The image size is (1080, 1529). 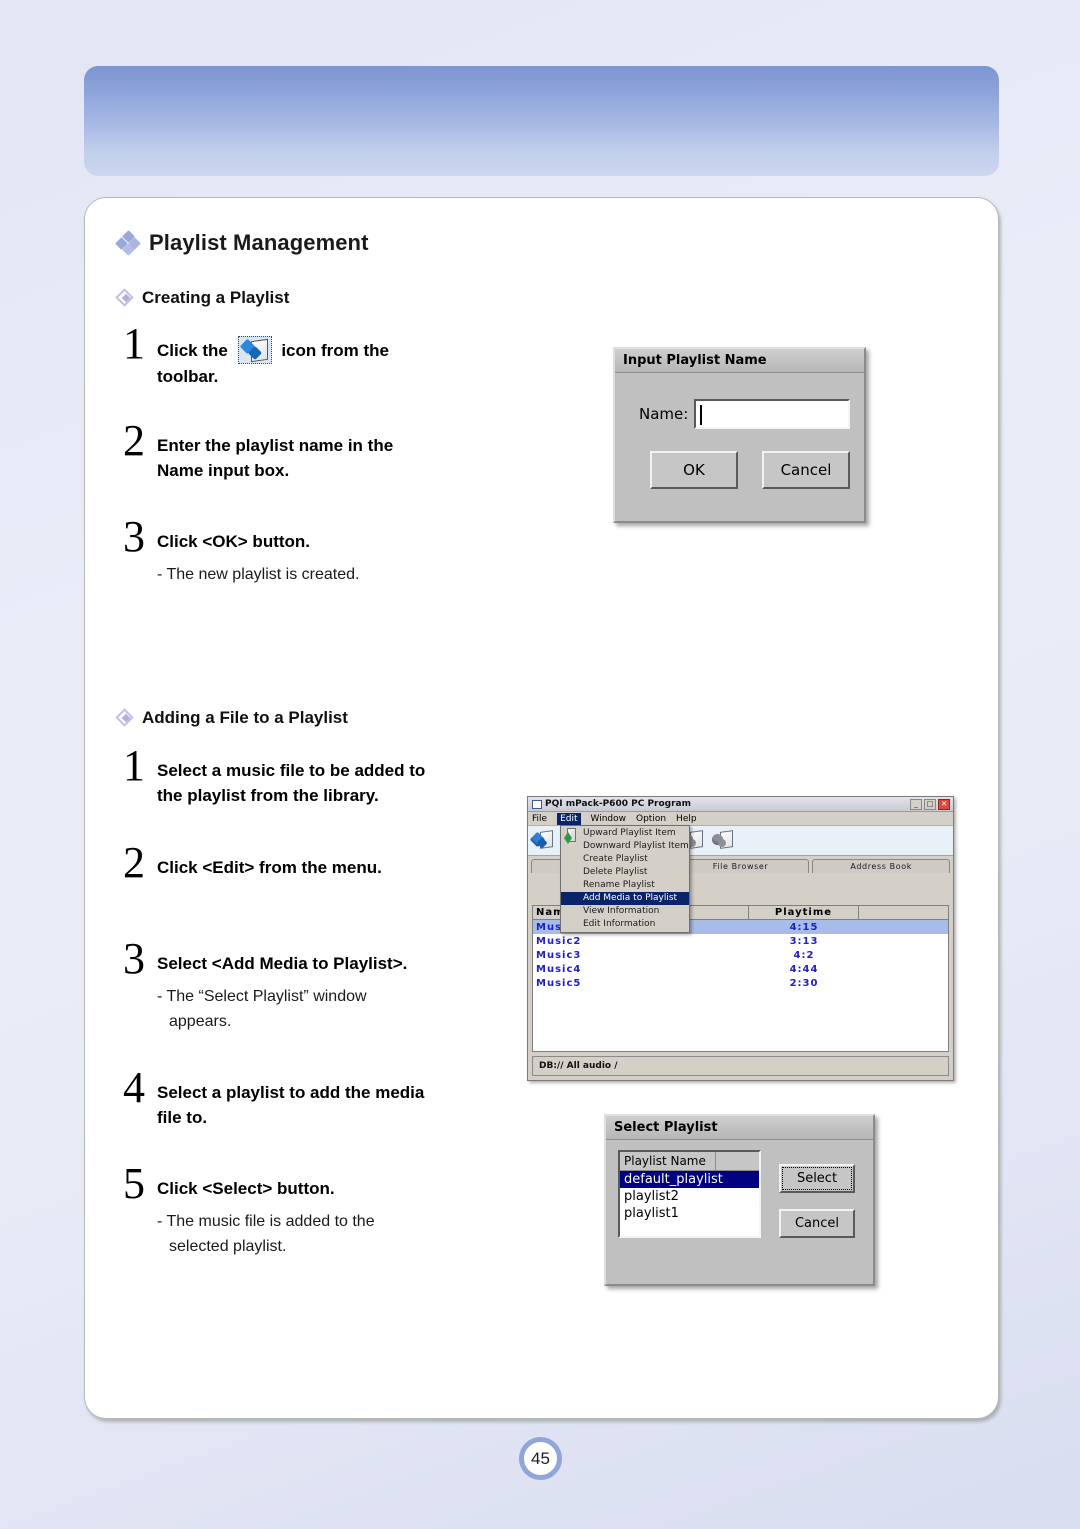 What do you see at coordinates (689, 1213) in the screenshot?
I see `list-item: playlist1` at bounding box center [689, 1213].